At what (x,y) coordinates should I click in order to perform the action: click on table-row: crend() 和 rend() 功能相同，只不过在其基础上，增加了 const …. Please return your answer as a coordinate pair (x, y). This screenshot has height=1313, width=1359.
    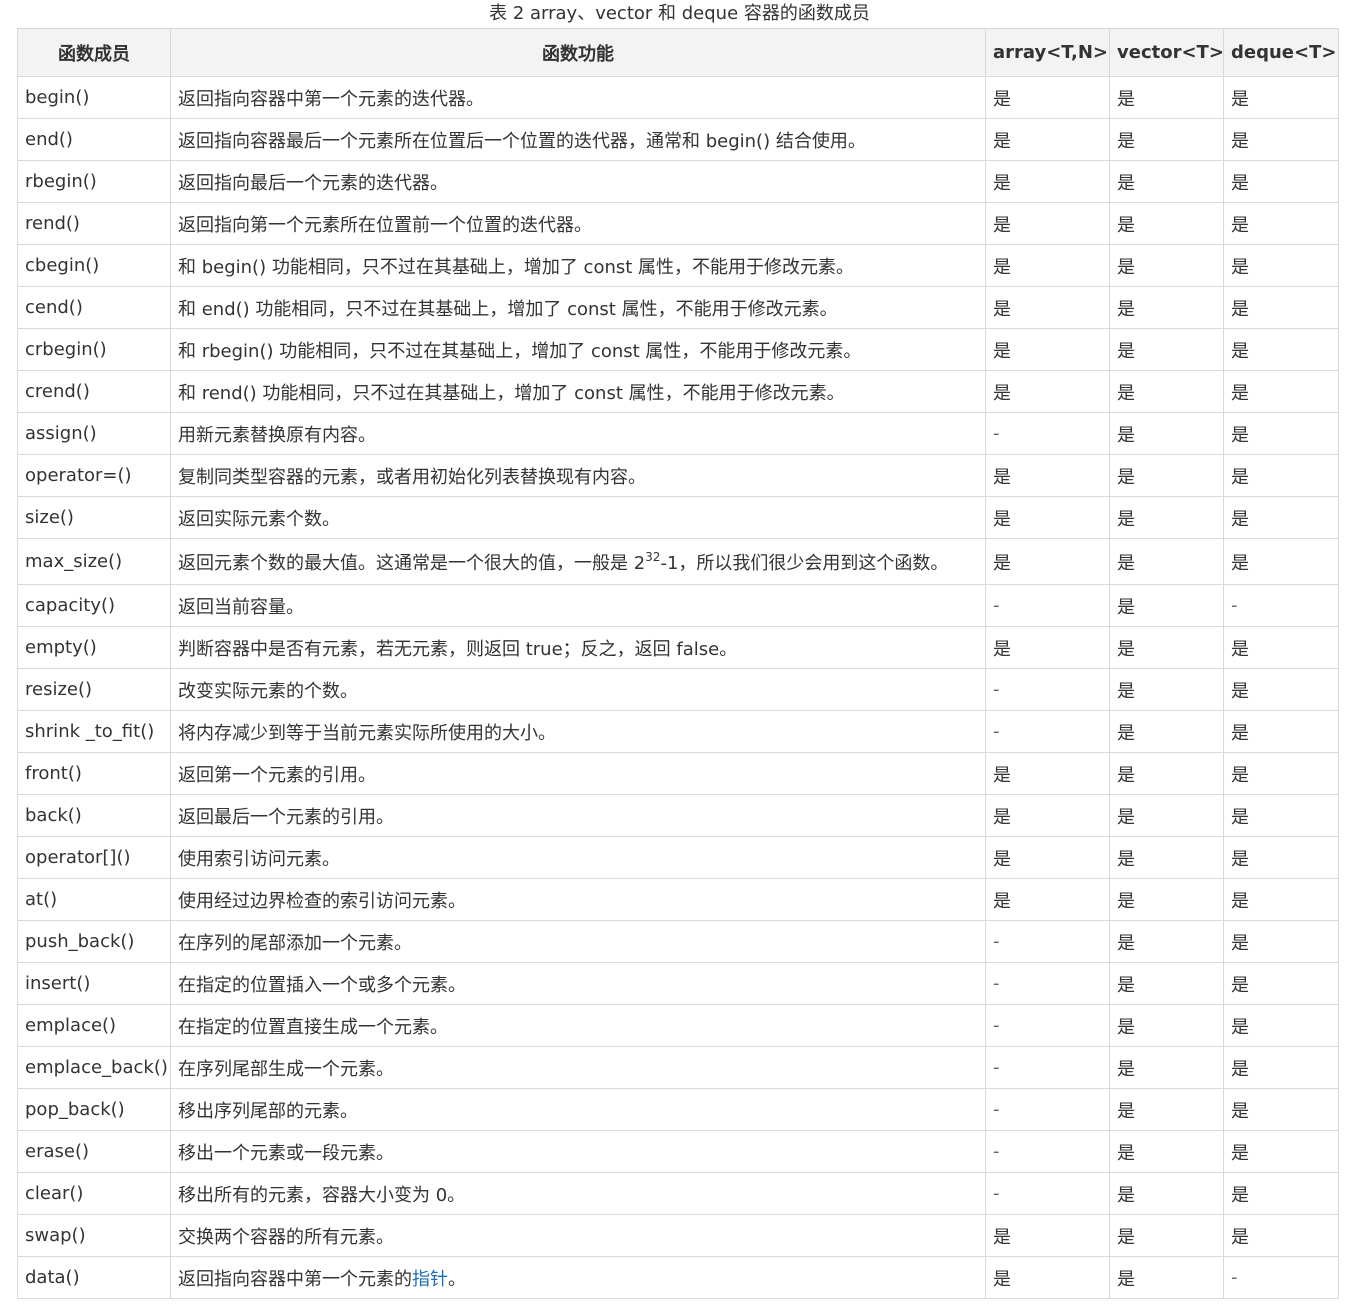
    Looking at the image, I should click on (678, 391).